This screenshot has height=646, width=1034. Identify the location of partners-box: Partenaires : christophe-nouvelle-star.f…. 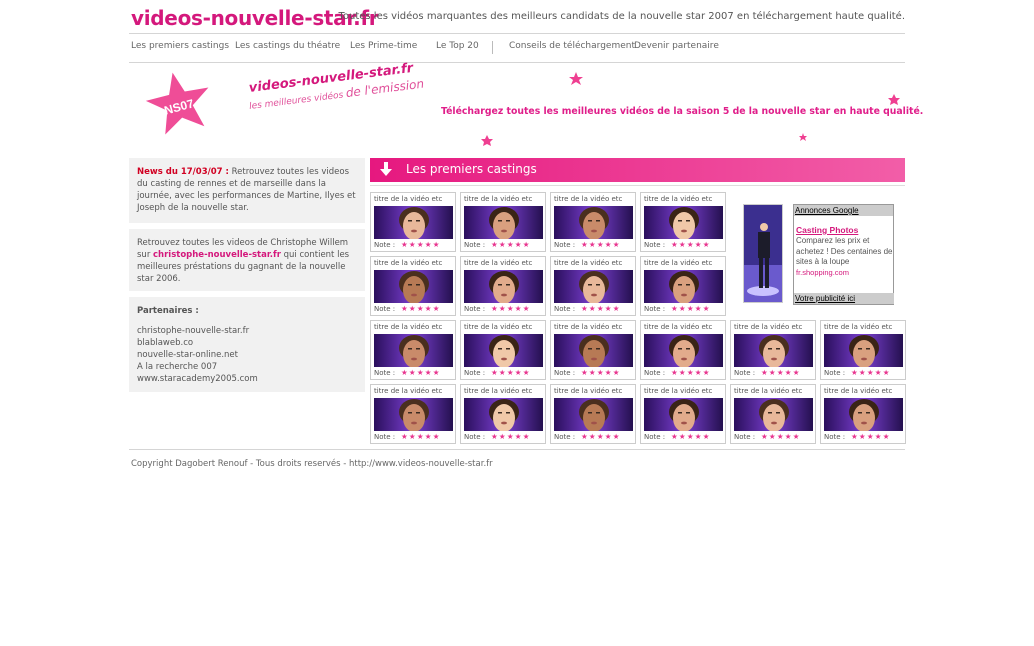
(247, 344).